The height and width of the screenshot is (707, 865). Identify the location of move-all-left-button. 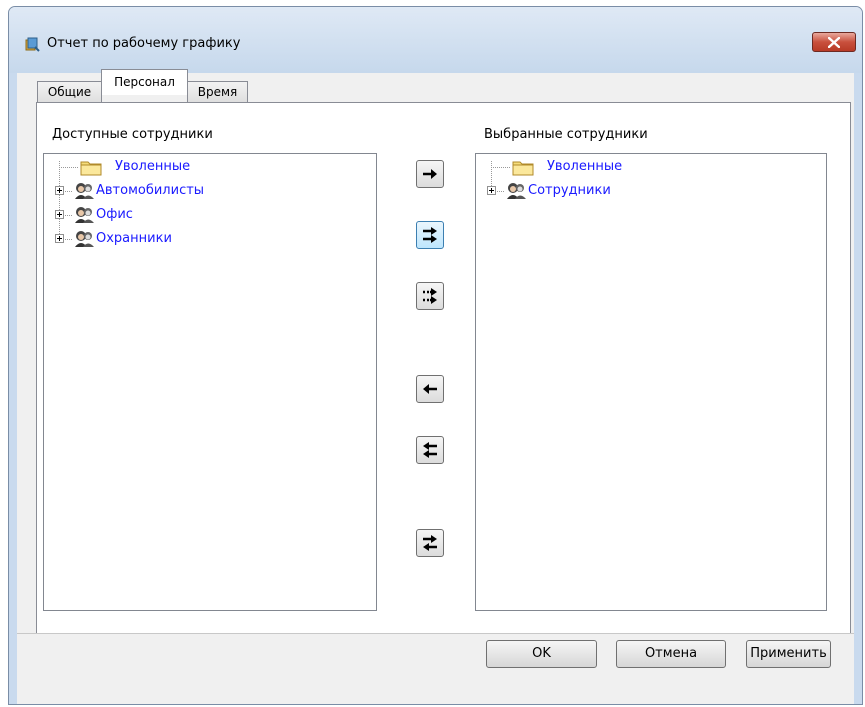
(430, 450).